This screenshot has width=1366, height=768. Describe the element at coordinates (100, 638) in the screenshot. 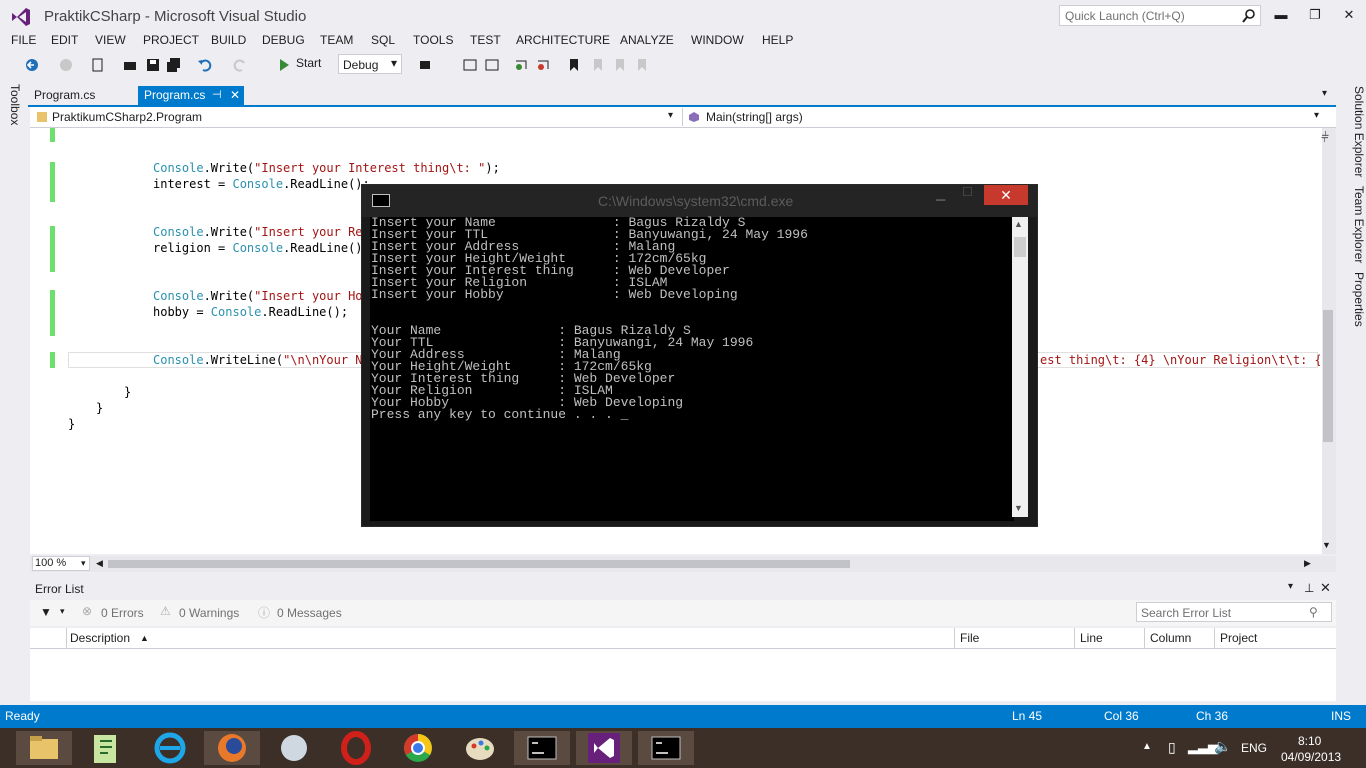

I see `column-description: Description` at that location.